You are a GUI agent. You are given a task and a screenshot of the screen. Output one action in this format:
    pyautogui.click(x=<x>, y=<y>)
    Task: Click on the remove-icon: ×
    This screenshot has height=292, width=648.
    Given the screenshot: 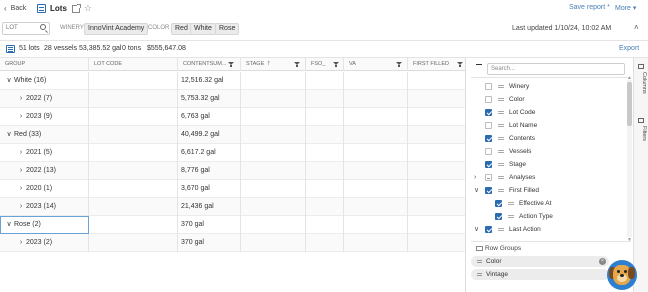 What is the action you would take?
    pyautogui.click(x=602, y=261)
    